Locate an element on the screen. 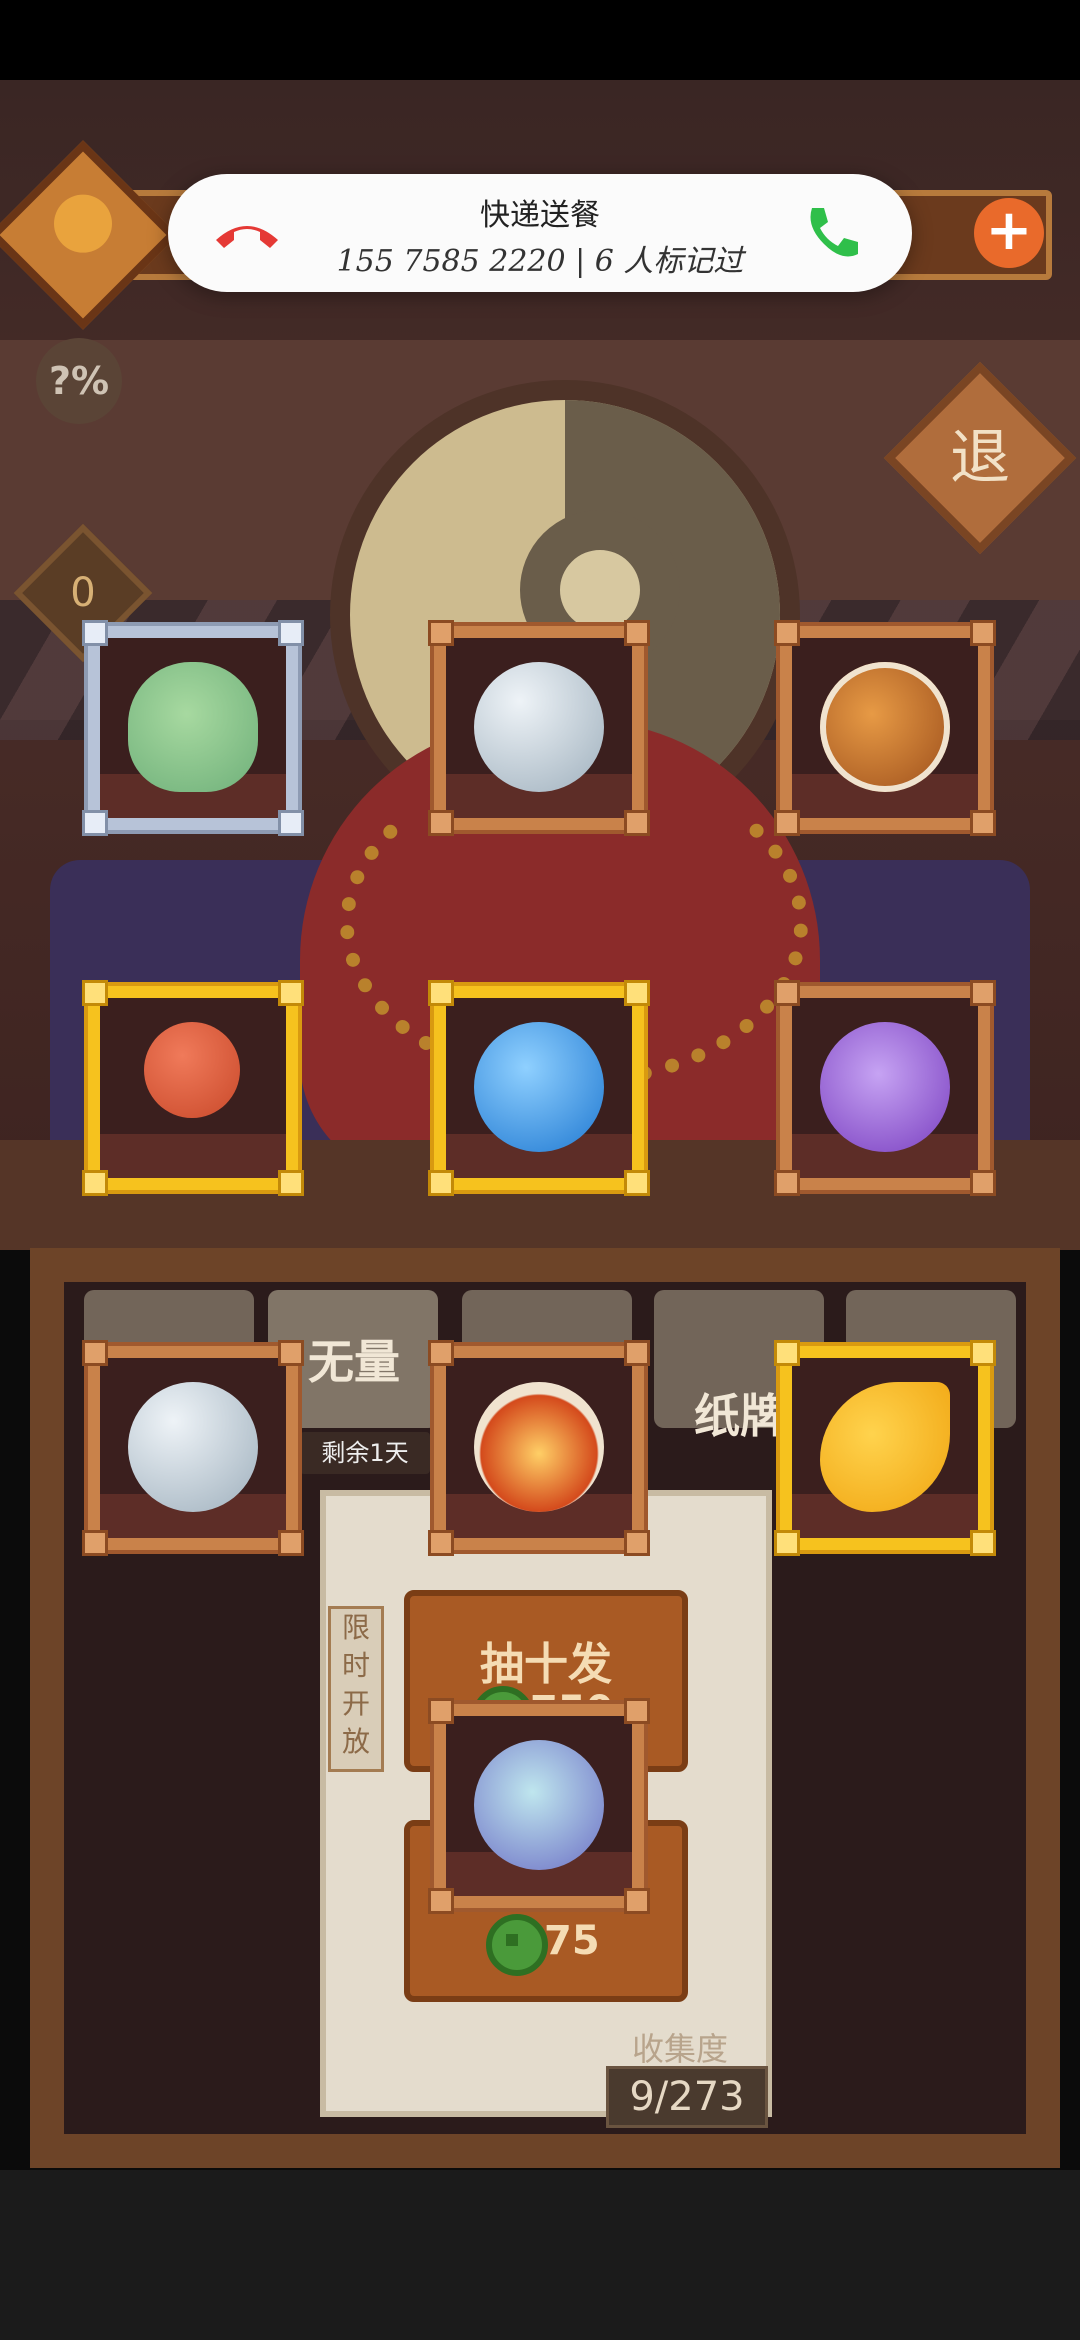  collection-value: 9/273 is located at coordinates (687, 2097).